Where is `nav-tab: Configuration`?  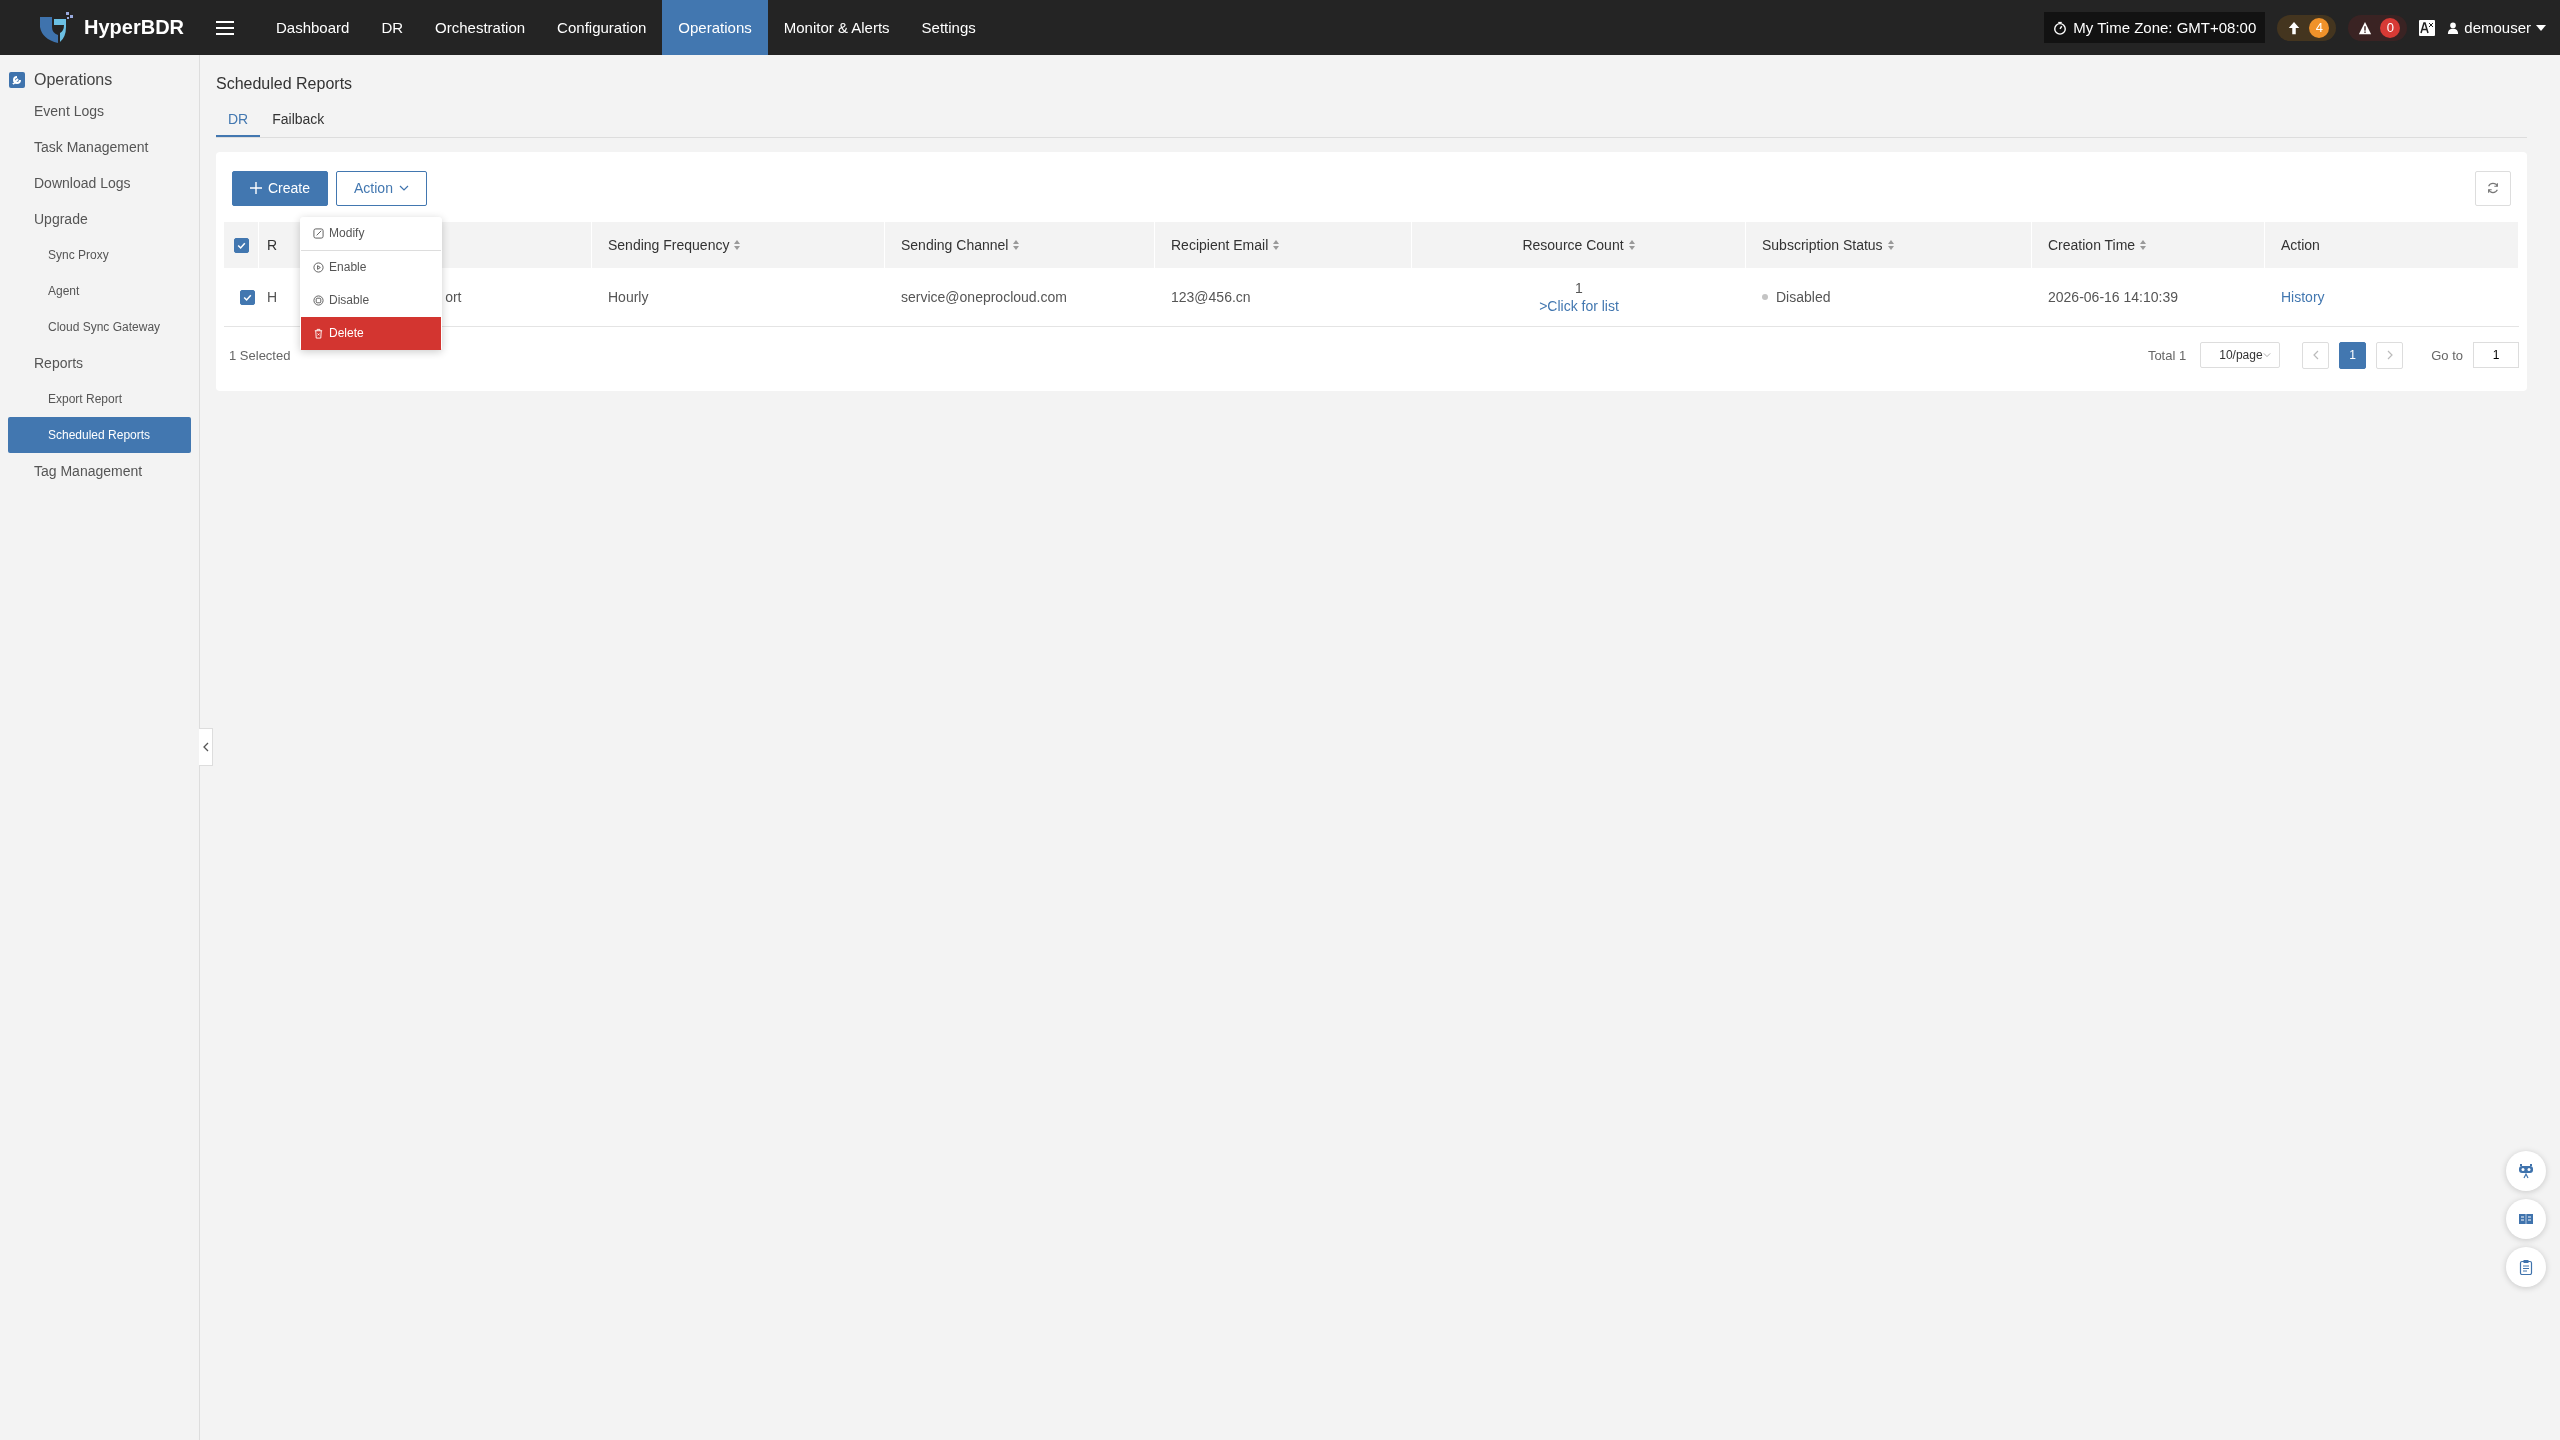
nav-tab: Configuration is located at coordinates (602, 27).